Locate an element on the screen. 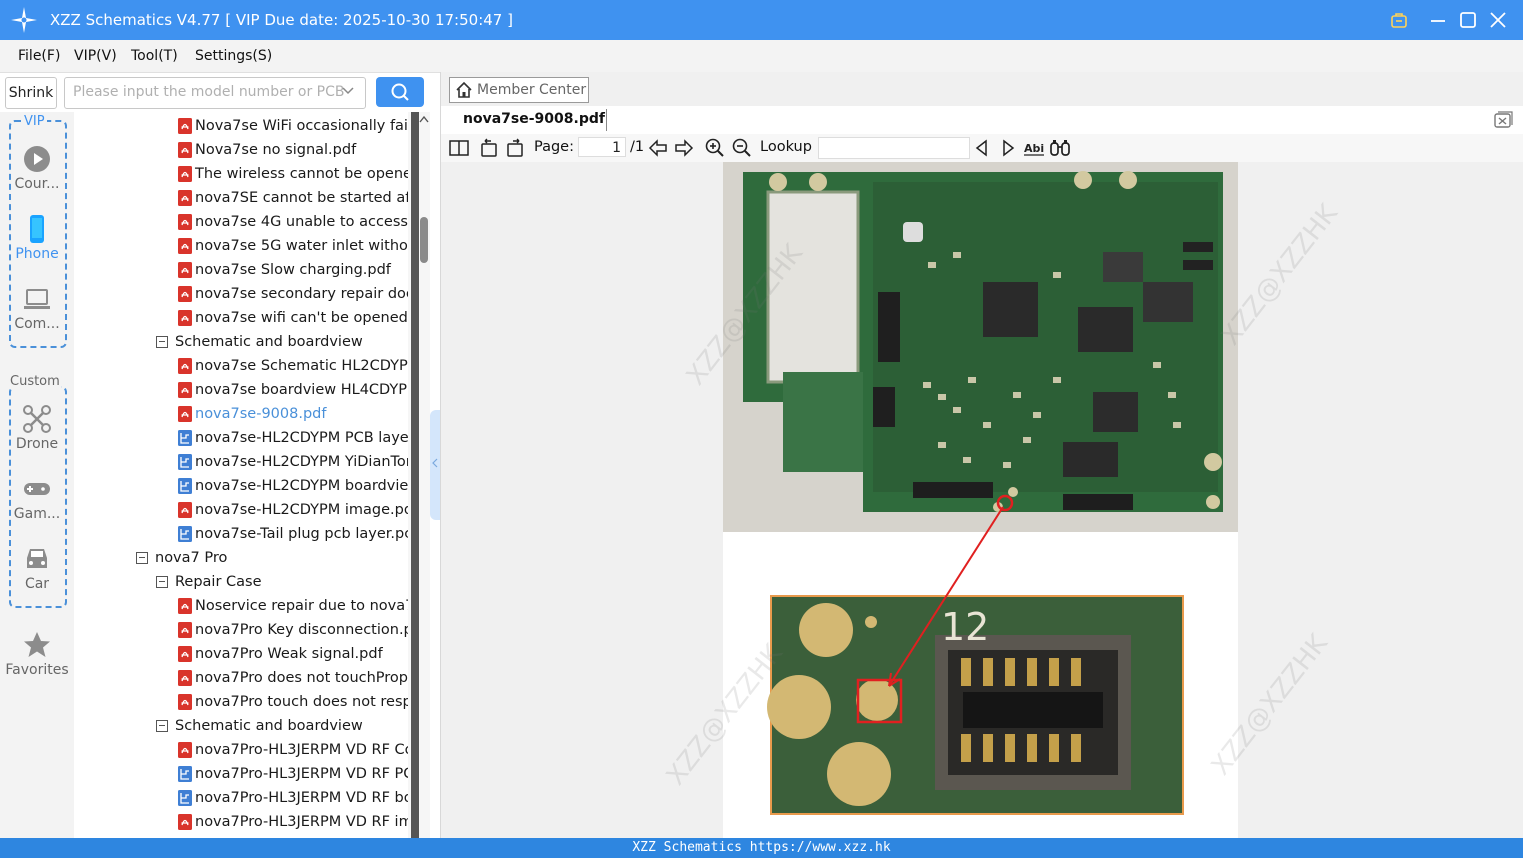 This screenshot has height=858, width=1523. tree-item-label: nova7se Schematic HL2CDYPM. is located at coordinates (301, 366).